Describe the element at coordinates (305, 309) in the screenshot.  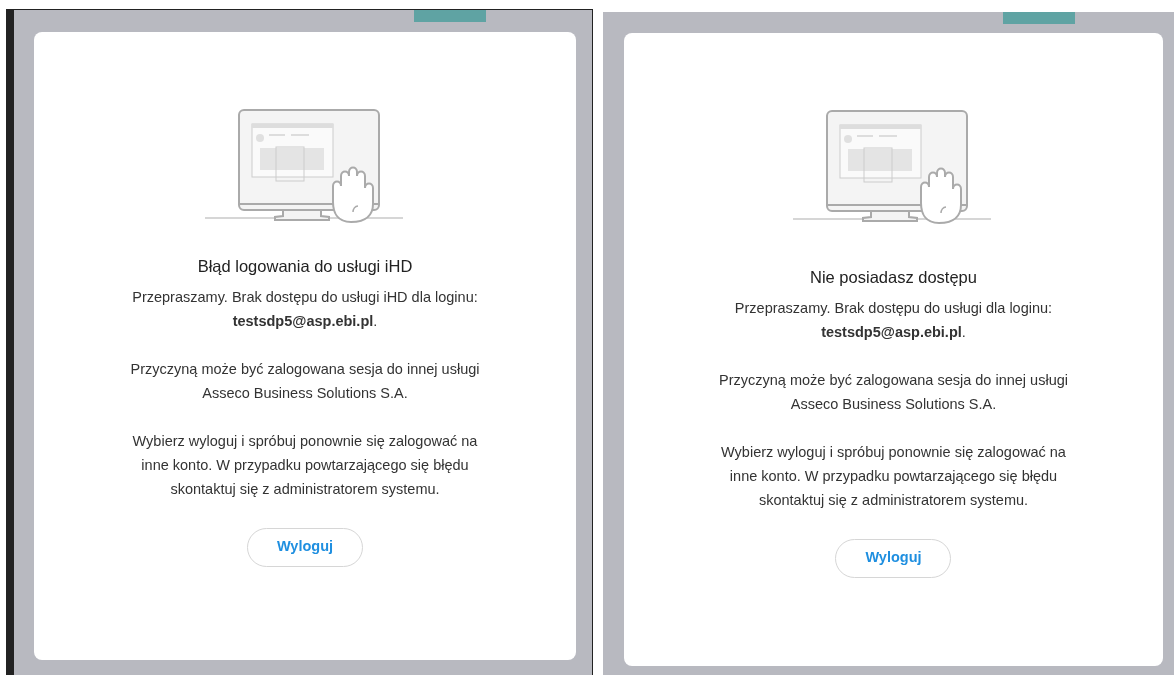
I see `message-paragraph: Przepraszamy. Brak dostępu do usługi iHD dla loginu: testsdp5@asp.ebi.pl.` at that location.